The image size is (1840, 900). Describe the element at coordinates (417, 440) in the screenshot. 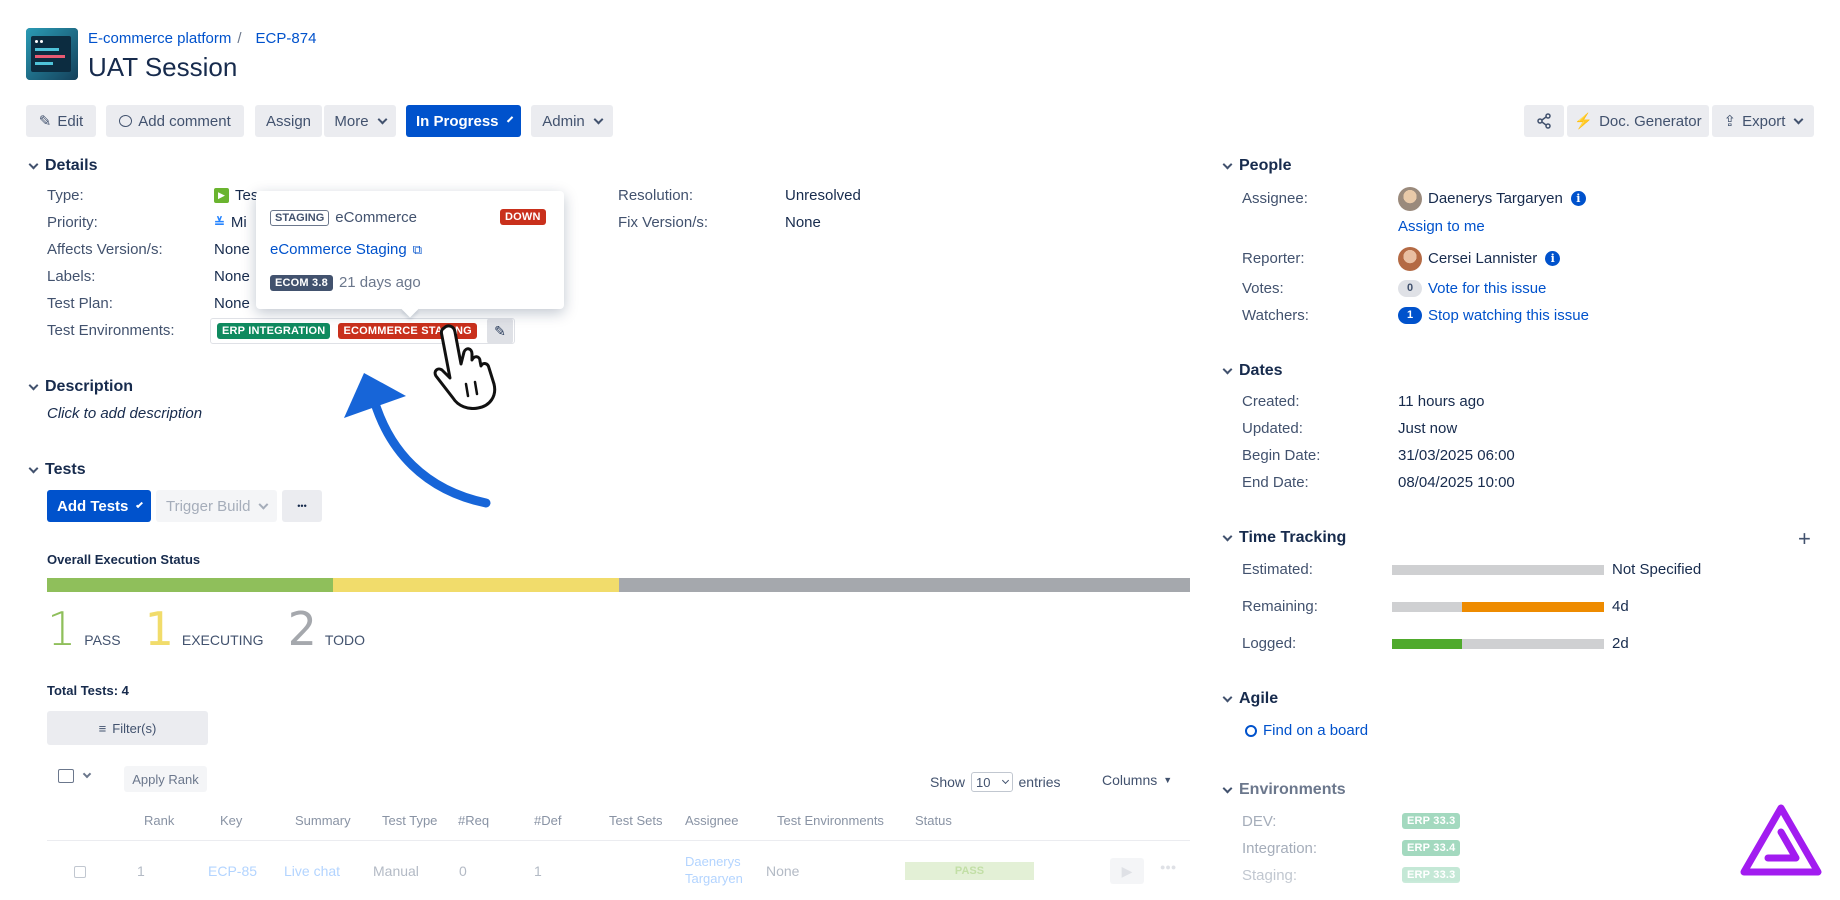

I see `pointer-arrow-icon` at that location.